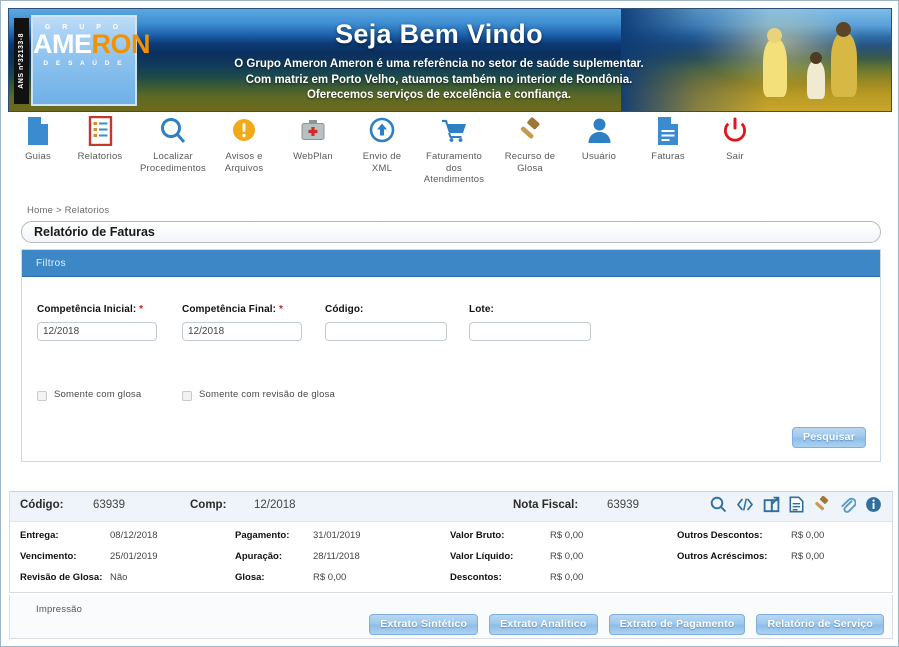 Image resolution: width=899 pixels, height=647 pixels. What do you see at coordinates (87, 210) in the screenshot?
I see `breadcrumb-current-link: Relatorios` at bounding box center [87, 210].